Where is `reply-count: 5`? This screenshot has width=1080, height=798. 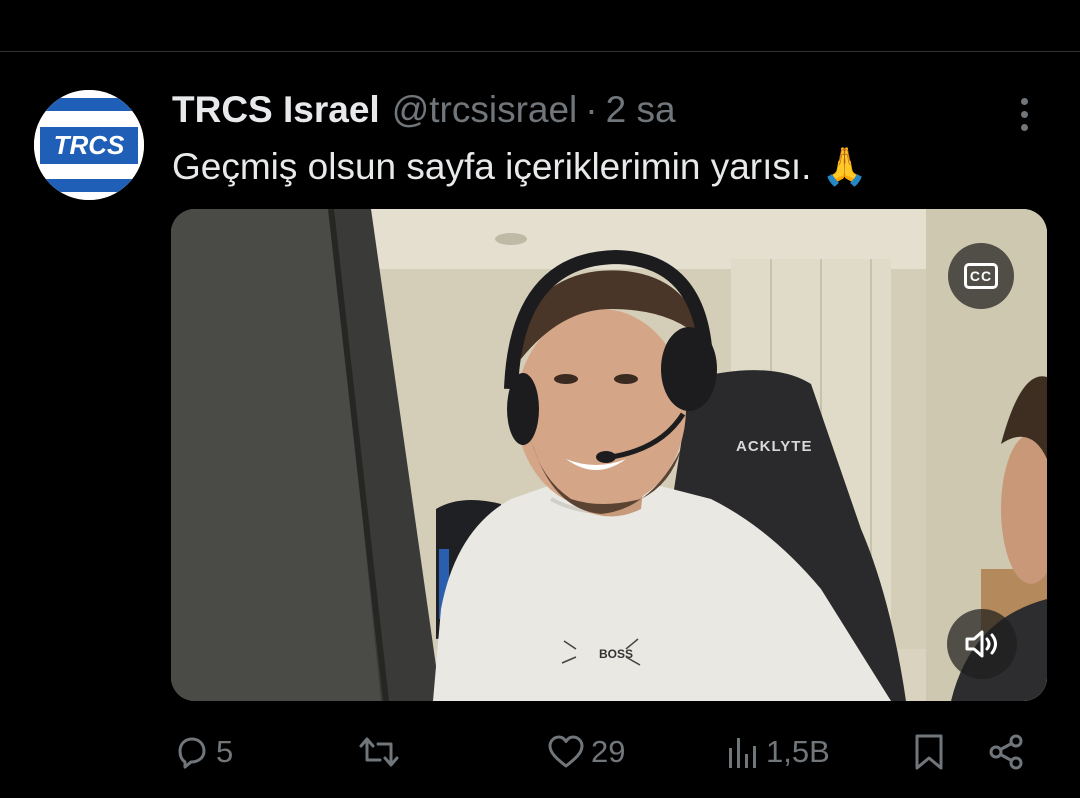
reply-count: 5 is located at coordinates (225, 751).